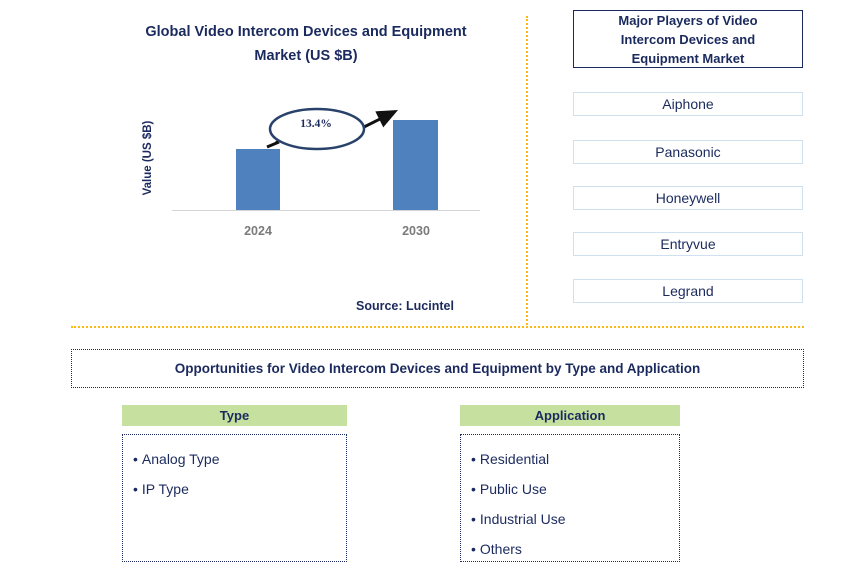 The height and width of the screenshot is (573, 868). I want to click on source-note: Source: Lucintel, so click(405, 306).